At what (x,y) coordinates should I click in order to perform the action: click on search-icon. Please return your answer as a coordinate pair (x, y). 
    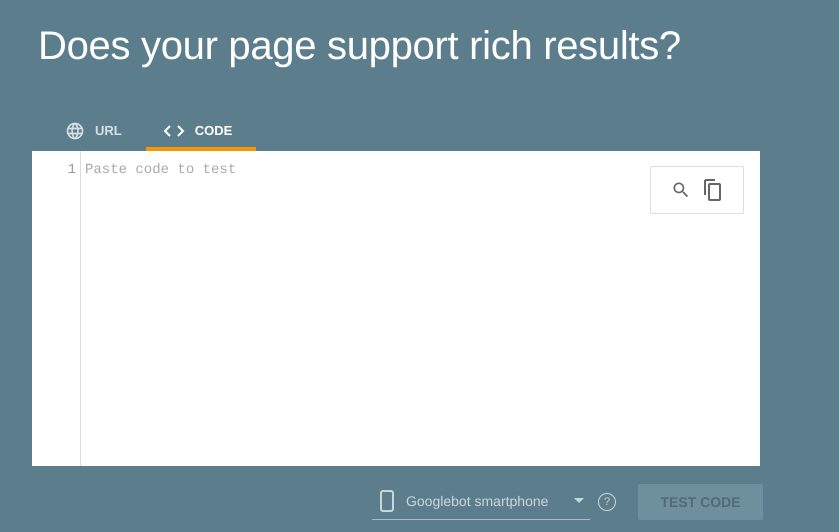
    Looking at the image, I should click on (681, 190).